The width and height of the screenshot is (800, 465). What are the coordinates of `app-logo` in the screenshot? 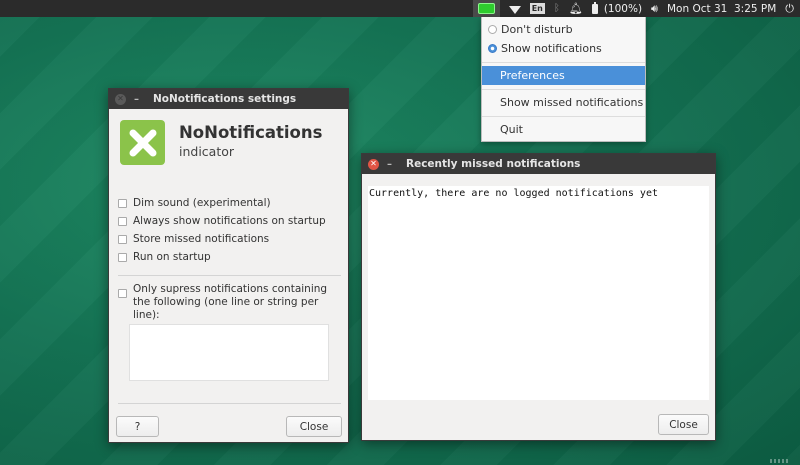 It's located at (142, 142).